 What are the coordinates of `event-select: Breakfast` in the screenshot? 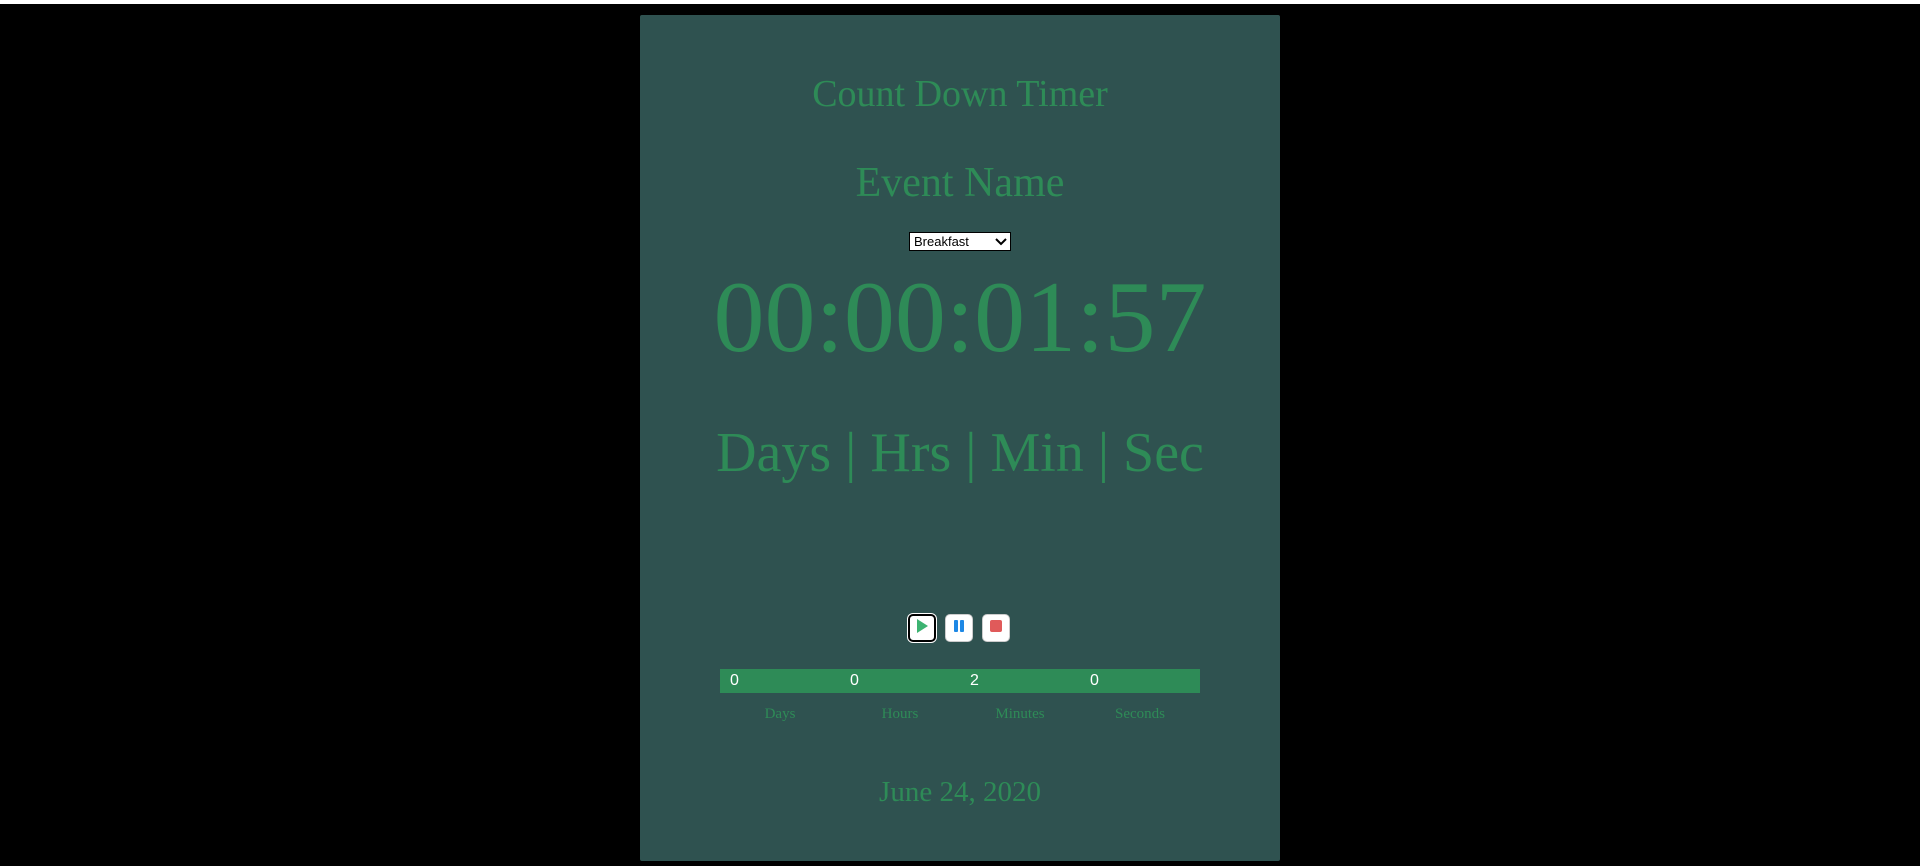 It's located at (960, 241).